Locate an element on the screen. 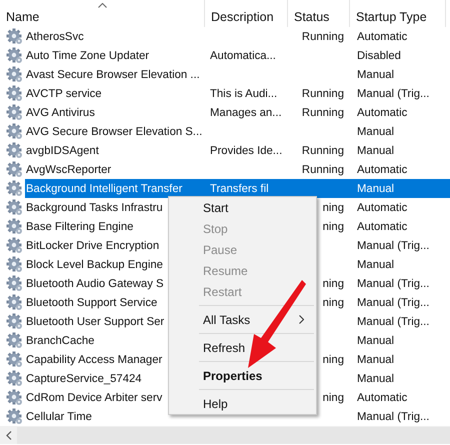 Image resolution: width=450 pixels, height=445 pixels. service-name: Auto Time Zone Updater is located at coordinates (88, 56).